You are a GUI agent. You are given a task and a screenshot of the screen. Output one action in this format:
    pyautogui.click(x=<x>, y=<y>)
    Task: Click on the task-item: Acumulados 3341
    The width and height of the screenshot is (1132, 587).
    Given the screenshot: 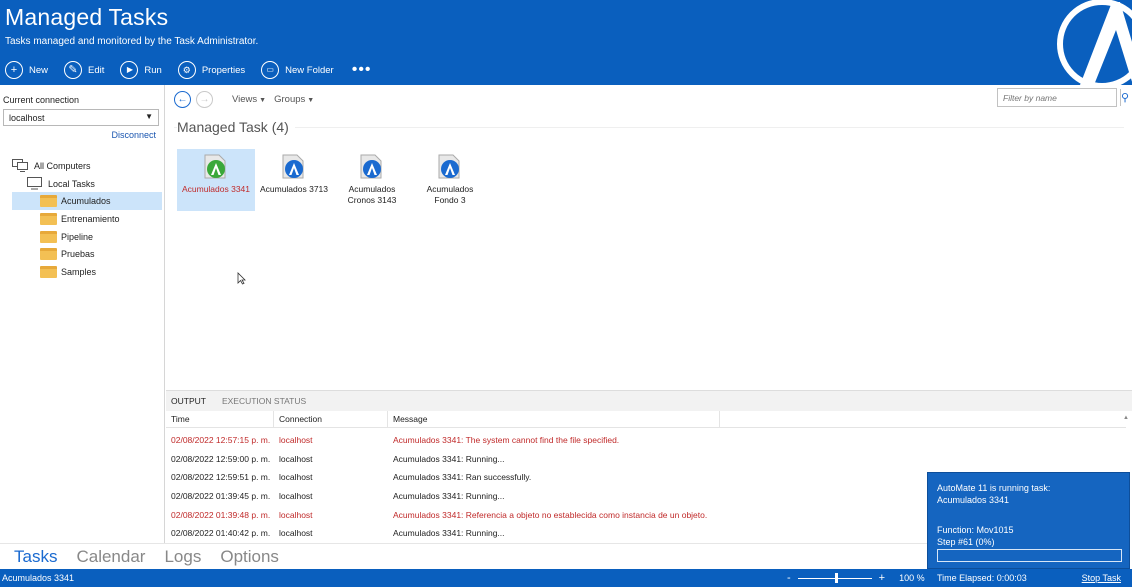 What is the action you would take?
    pyautogui.click(x=216, y=180)
    